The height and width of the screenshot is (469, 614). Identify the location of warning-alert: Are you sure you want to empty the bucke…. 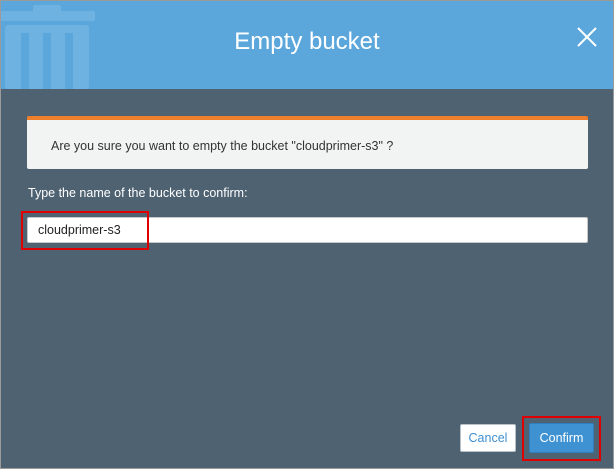
(307, 142).